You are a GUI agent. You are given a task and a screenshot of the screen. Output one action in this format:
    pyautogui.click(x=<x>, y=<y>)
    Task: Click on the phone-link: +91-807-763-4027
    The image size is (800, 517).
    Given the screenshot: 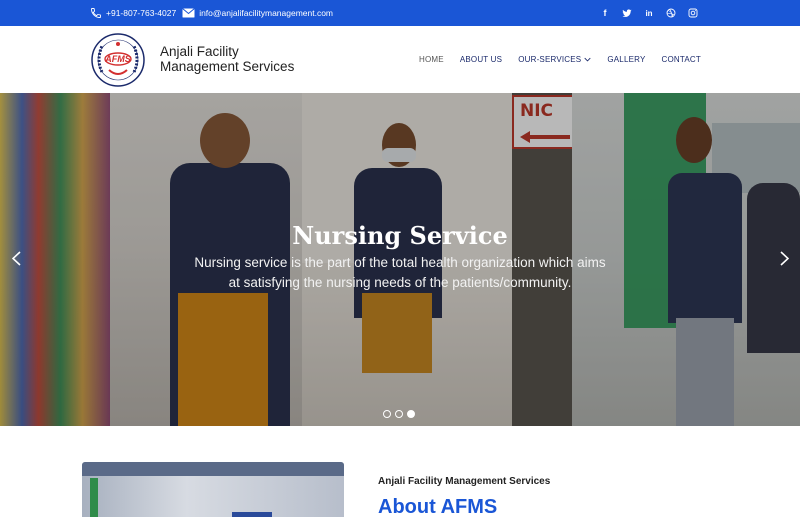 What is the action you would take?
    pyautogui.click(x=133, y=13)
    